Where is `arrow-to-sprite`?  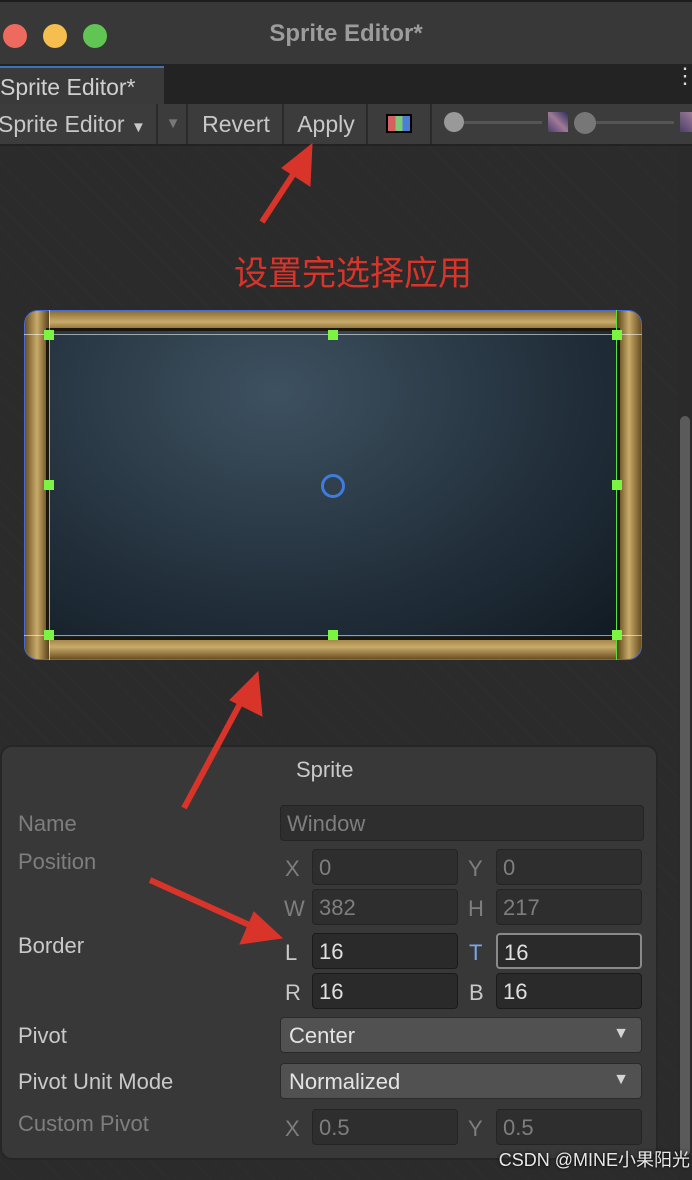
arrow-to-sprite is located at coordinates (213, 754).